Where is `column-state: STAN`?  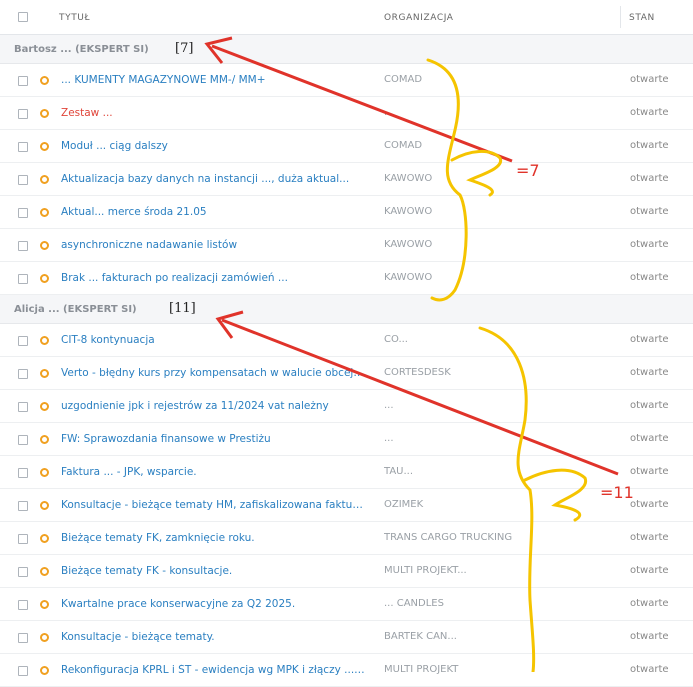
column-state: STAN is located at coordinates (642, 18).